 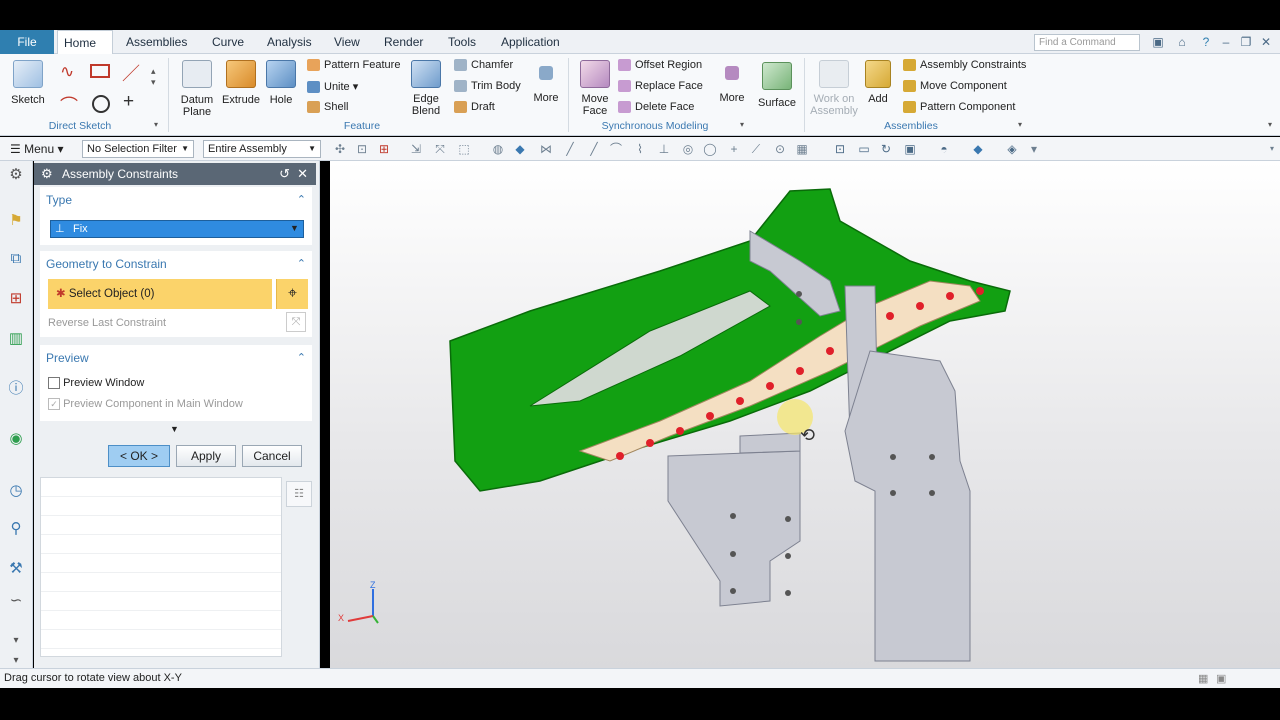 I want to click on tab-curve: Curve, so click(x=228, y=42).